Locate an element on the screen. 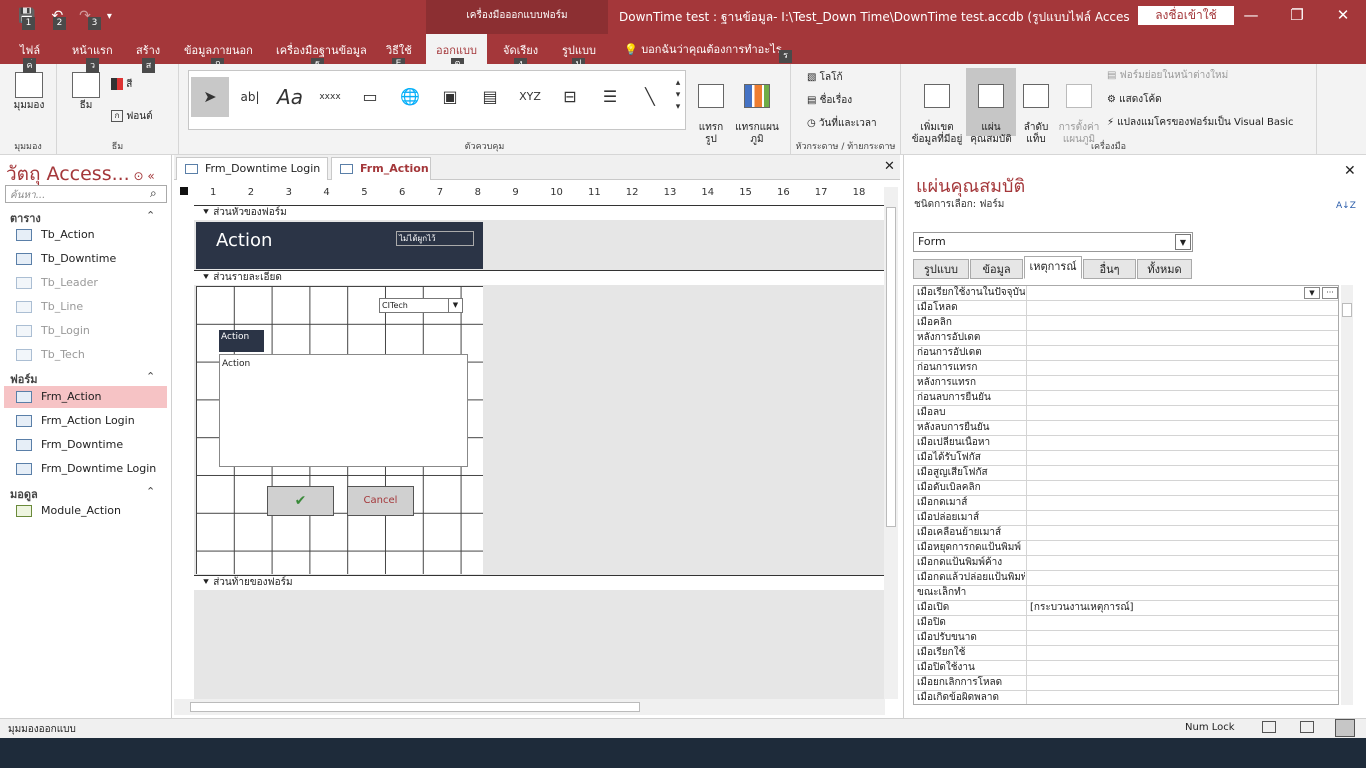 The image size is (1366, 768). property-row: เมื่อได้รับโฟกัส is located at coordinates (1126, 458).